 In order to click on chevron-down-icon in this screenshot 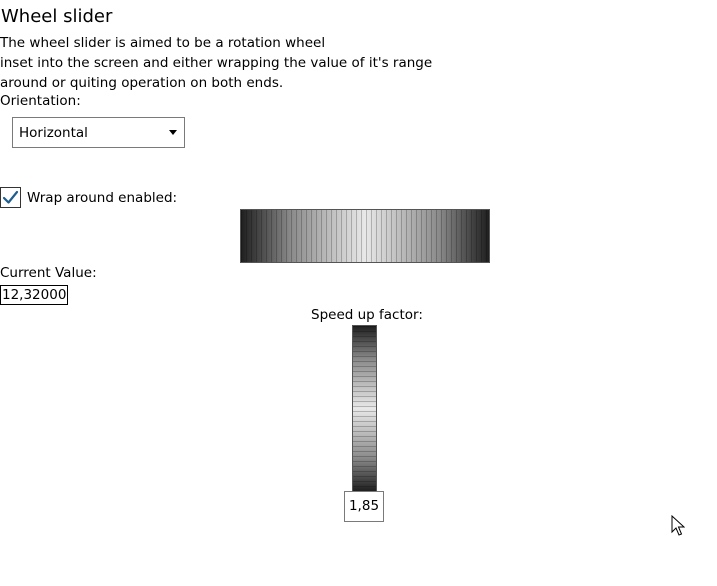, I will do `click(173, 132)`.